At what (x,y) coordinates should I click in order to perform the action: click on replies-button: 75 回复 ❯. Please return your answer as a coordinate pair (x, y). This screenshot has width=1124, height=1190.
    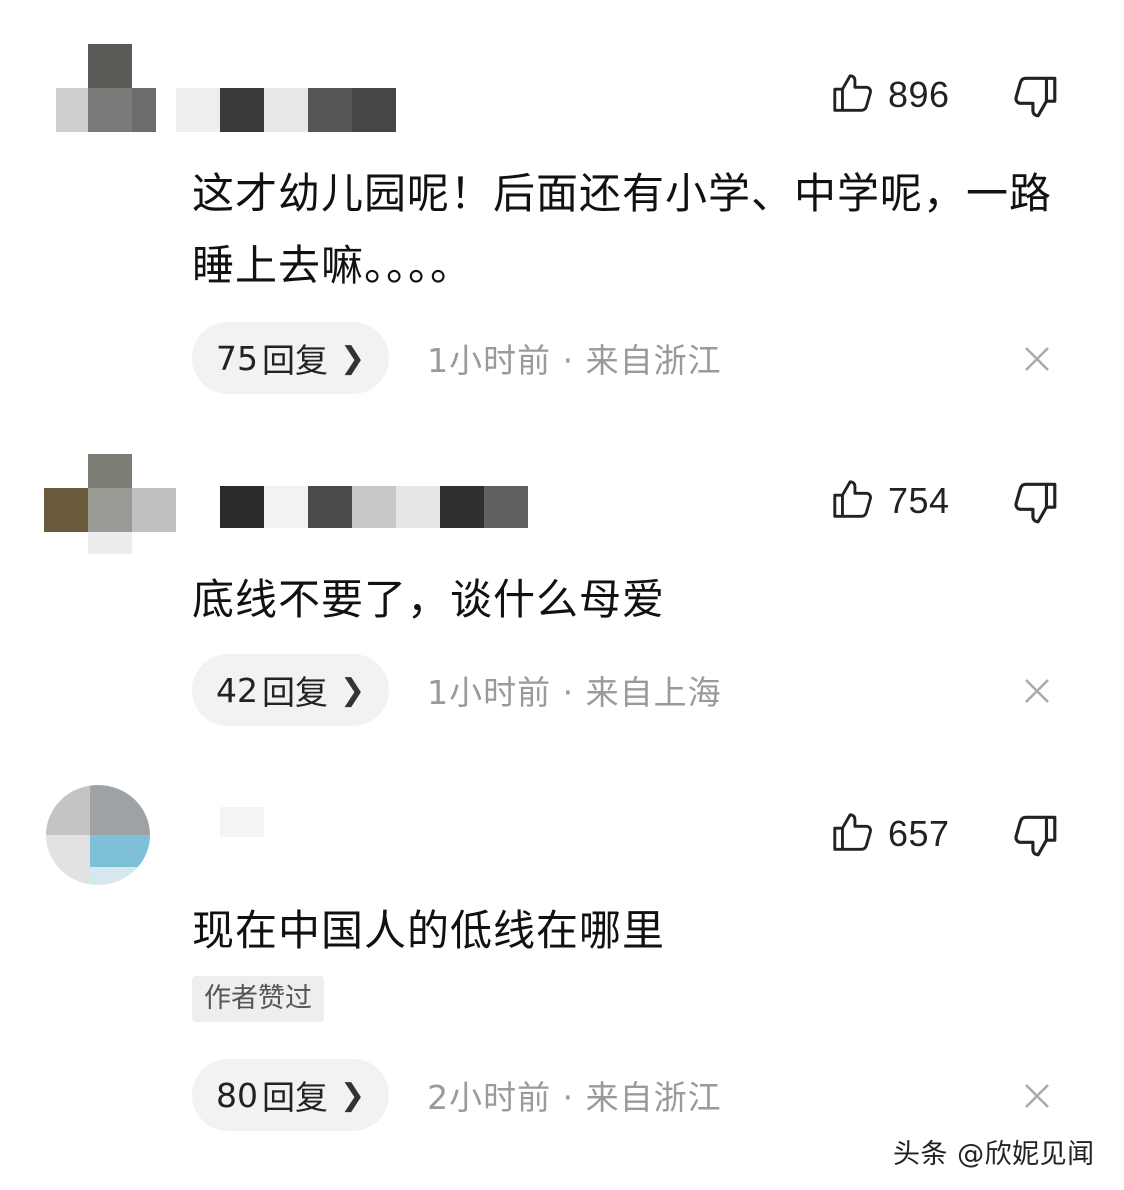
    Looking at the image, I should click on (291, 358).